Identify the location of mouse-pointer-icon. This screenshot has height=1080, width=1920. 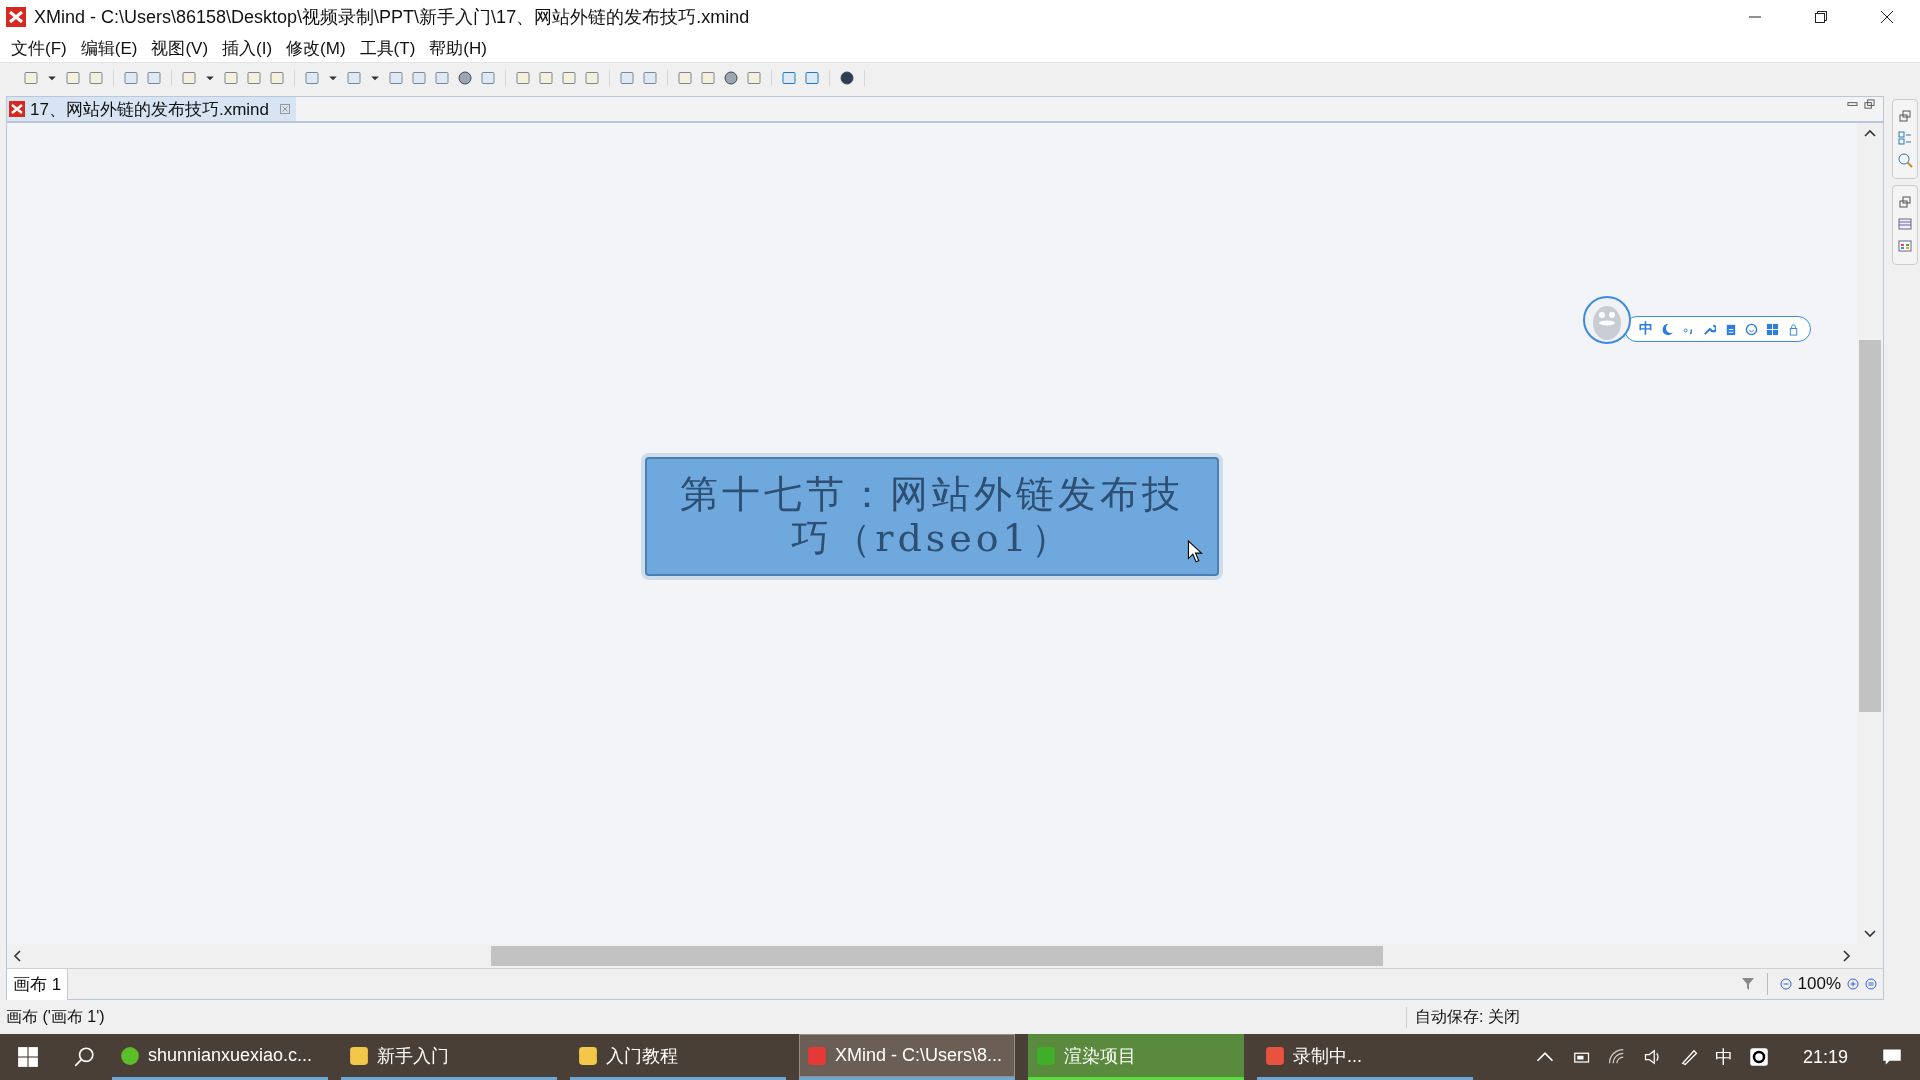
(1195, 552).